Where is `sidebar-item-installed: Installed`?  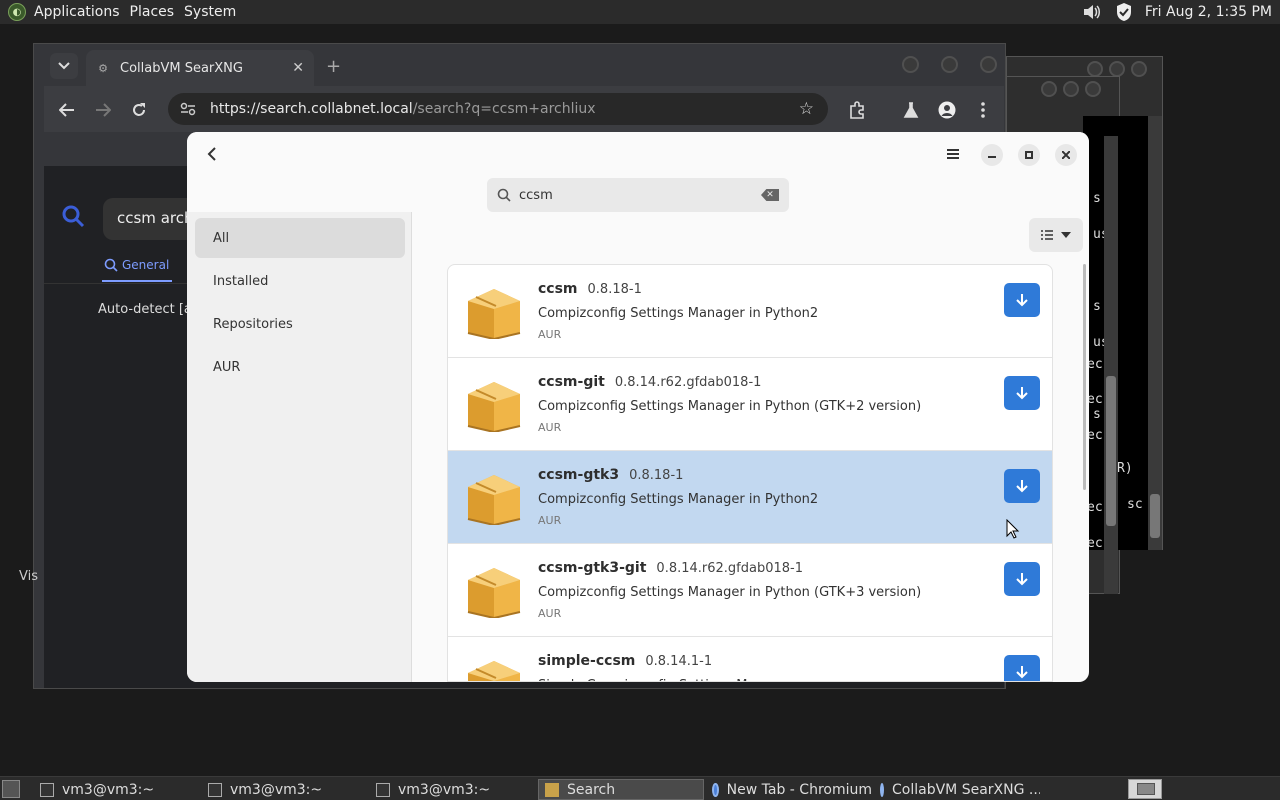
sidebar-item-installed: Installed is located at coordinates (300, 281).